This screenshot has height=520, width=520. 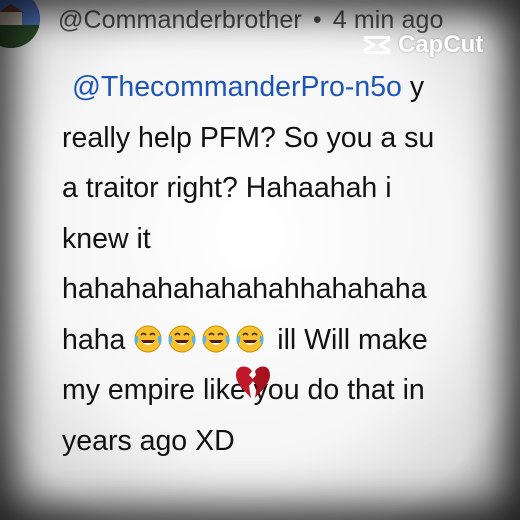 What do you see at coordinates (98, 339) in the screenshot?
I see `comment-text: haha` at bounding box center [98, 339].